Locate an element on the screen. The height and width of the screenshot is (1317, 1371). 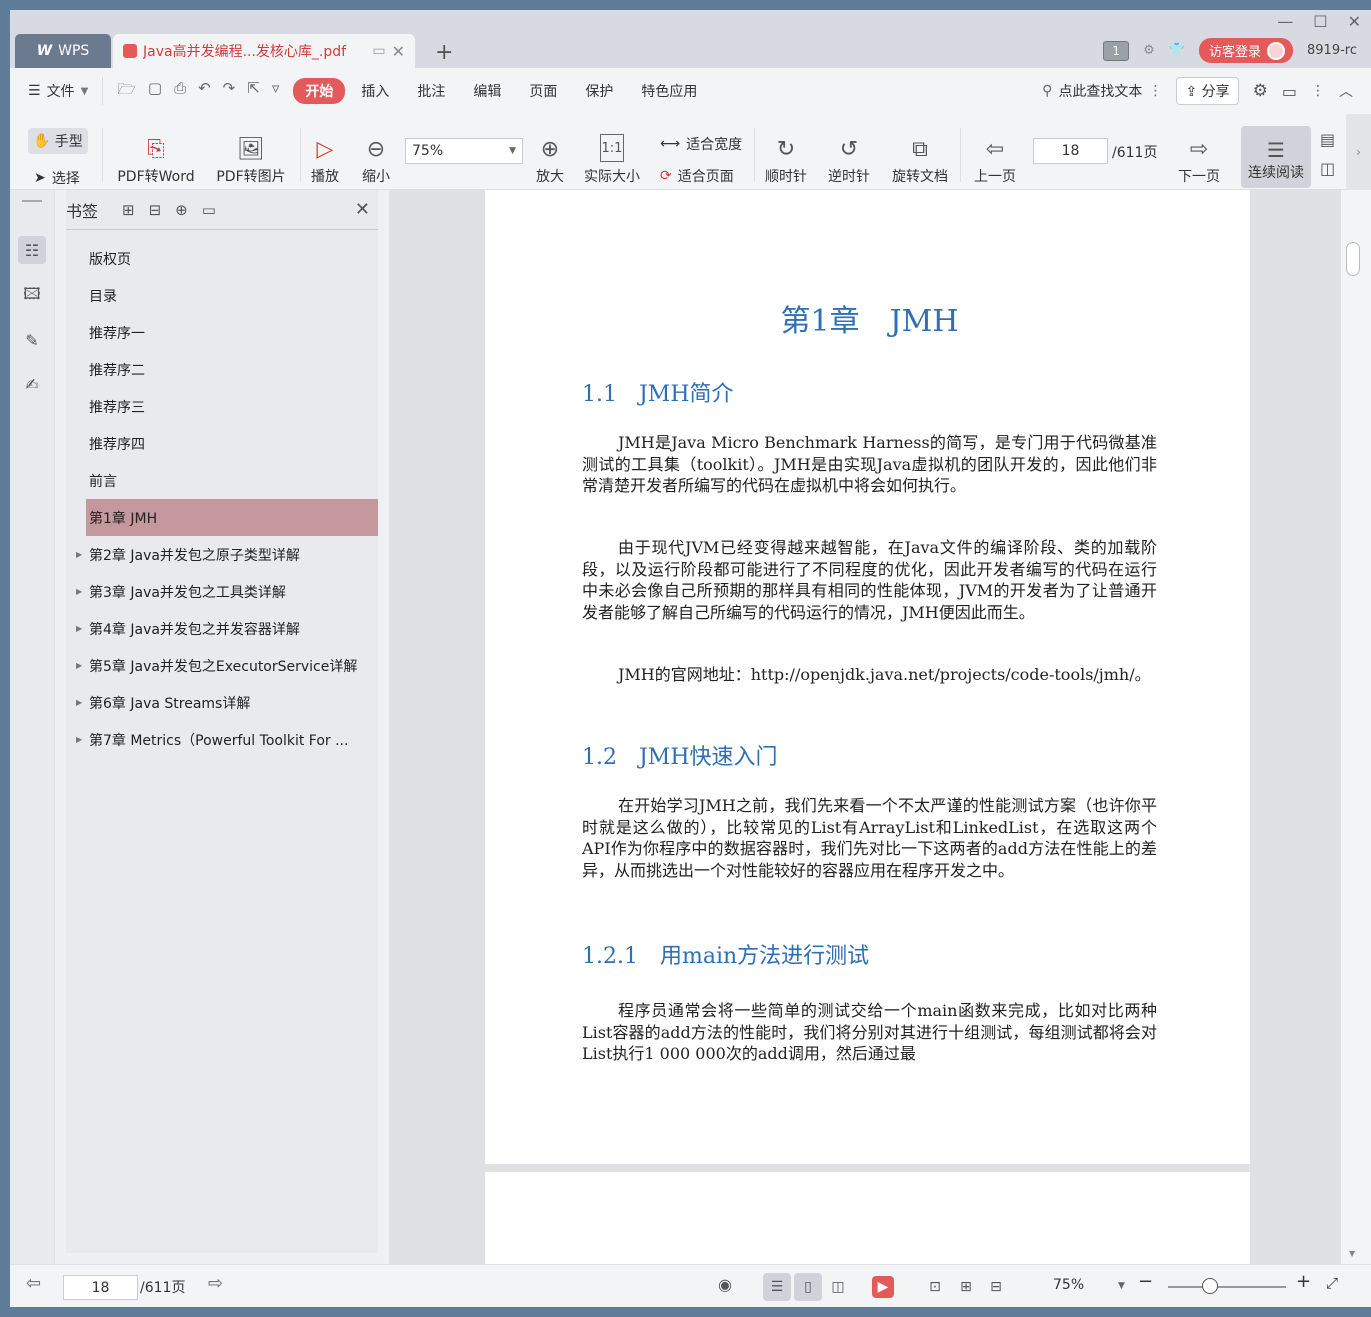
print-icon: ⎙ is located at coordinates (180, 91).